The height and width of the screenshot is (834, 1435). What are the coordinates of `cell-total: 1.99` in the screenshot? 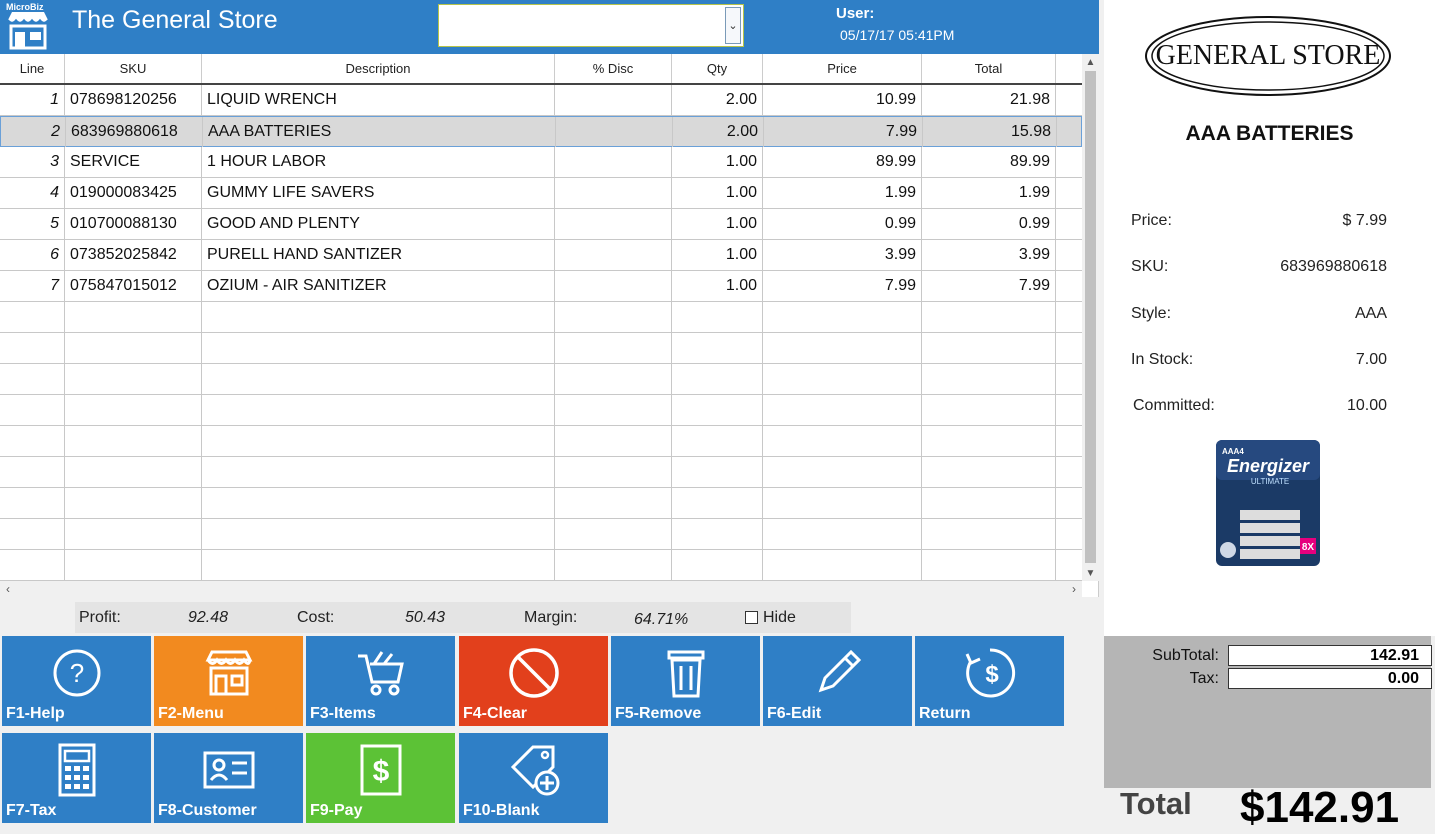 It's located at (989, 193).